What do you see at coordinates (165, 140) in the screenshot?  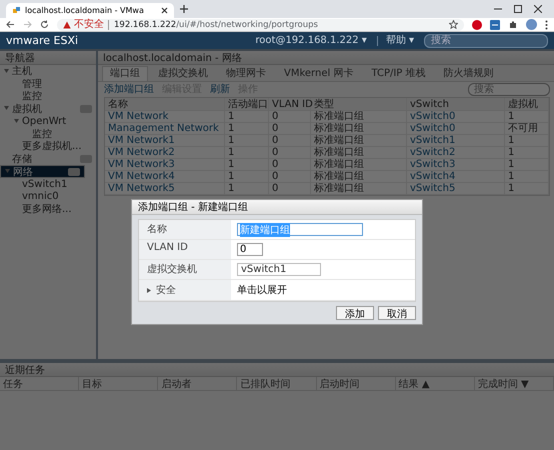 I see `table-cell: VM Network1` at bounding box center [165, 140].